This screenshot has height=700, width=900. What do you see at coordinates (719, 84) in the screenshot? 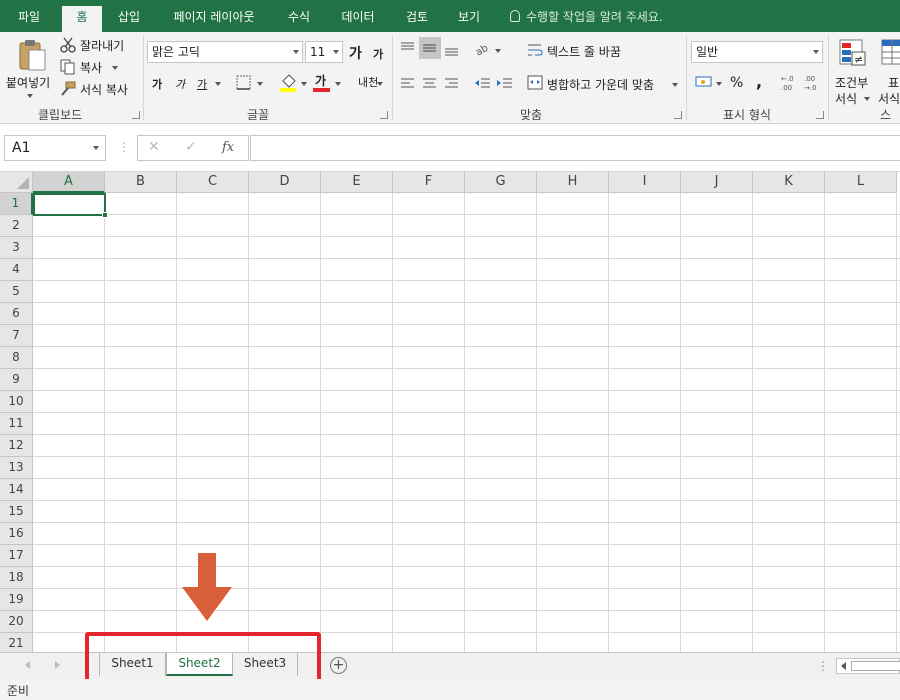
I see `currency-dropdown-icon` at bounding box center [719, 84].